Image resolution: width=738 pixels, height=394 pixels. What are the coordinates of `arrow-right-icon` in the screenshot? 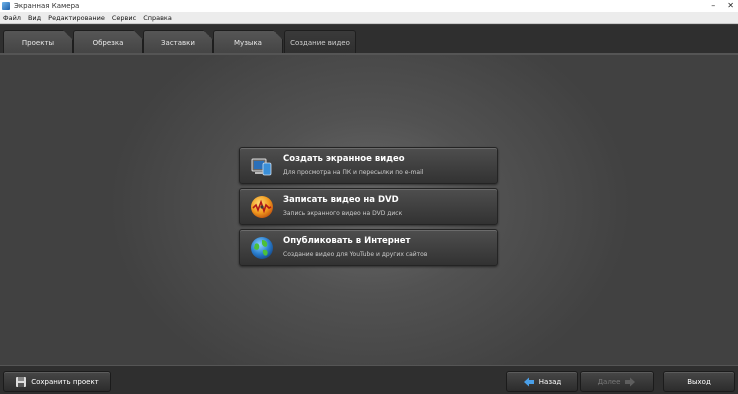 It's located at (630, 381).